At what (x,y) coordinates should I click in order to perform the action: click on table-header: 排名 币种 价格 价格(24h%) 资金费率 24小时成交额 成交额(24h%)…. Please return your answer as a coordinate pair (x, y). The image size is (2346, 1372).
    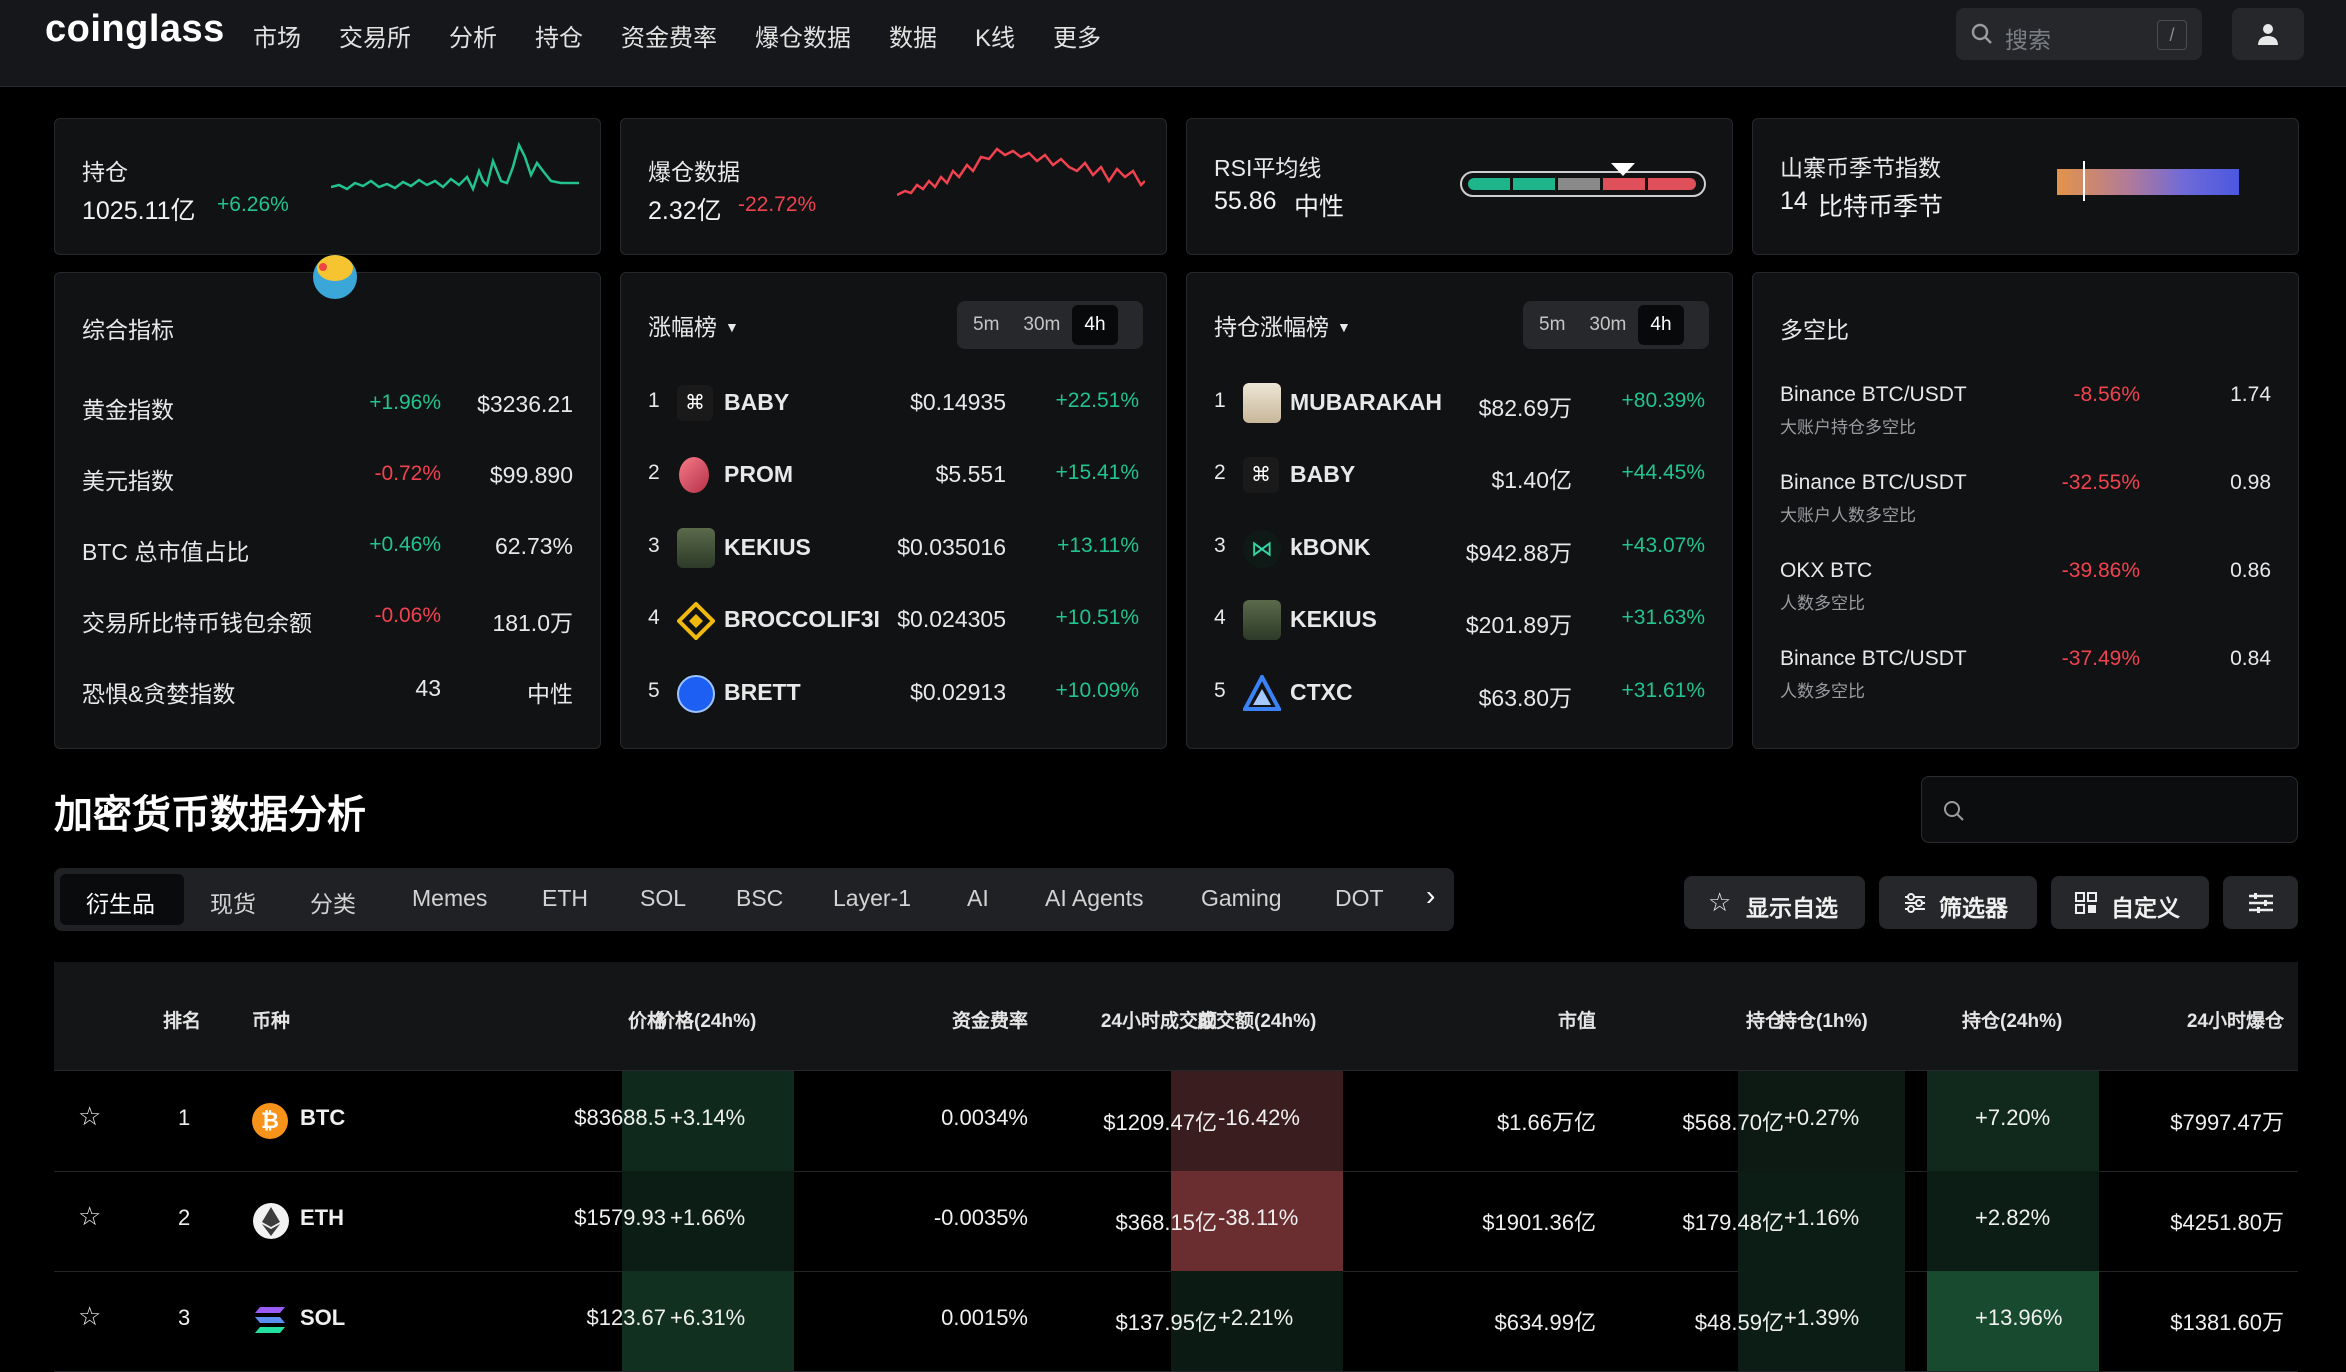
    Looking at the image, I should click on (1176, 1016).